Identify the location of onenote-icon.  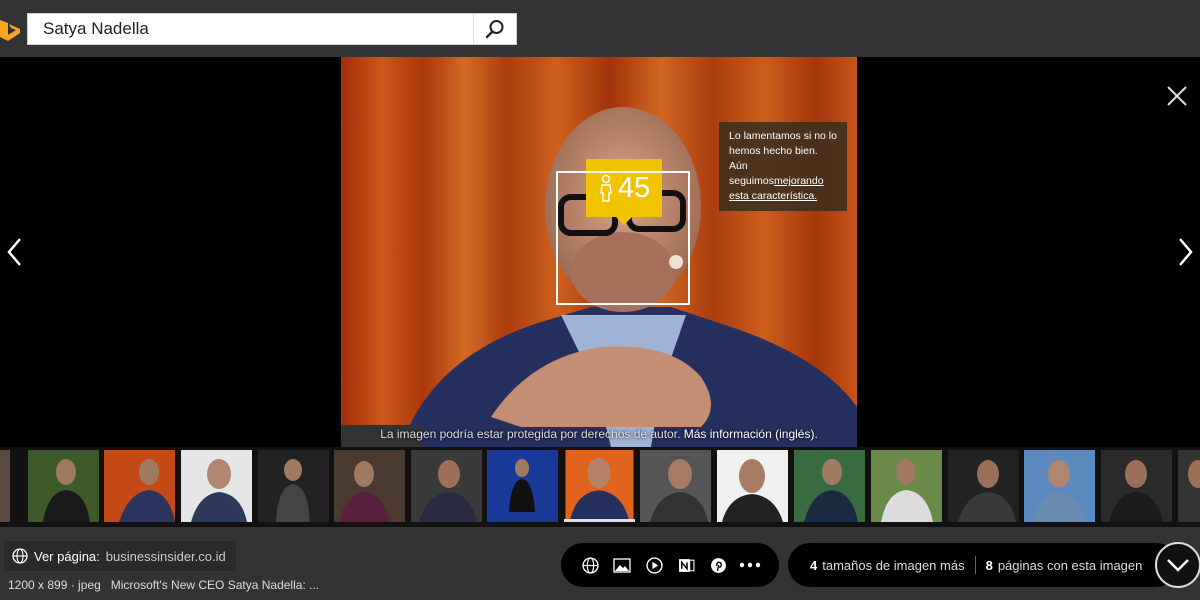
(686, 565).